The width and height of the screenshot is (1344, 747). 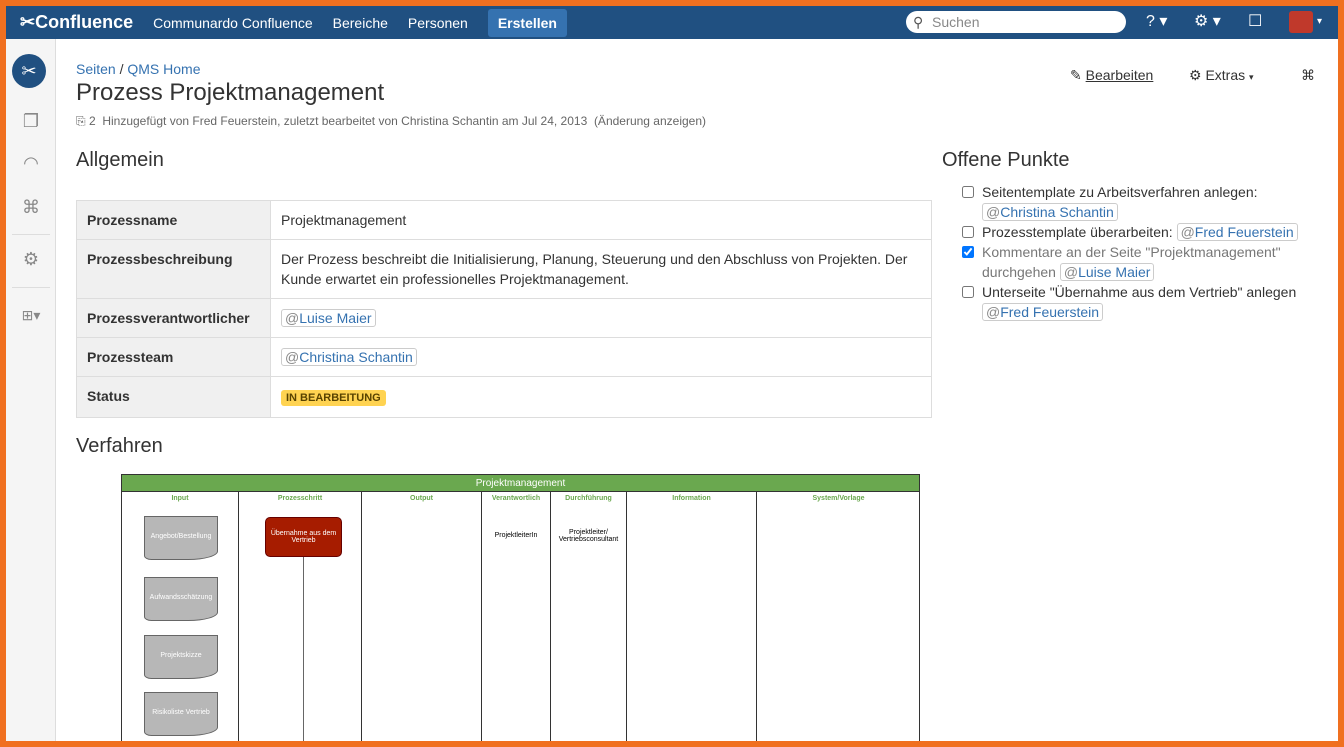 I want to click on search-icon: ⚲, so click(x=918, y=22).